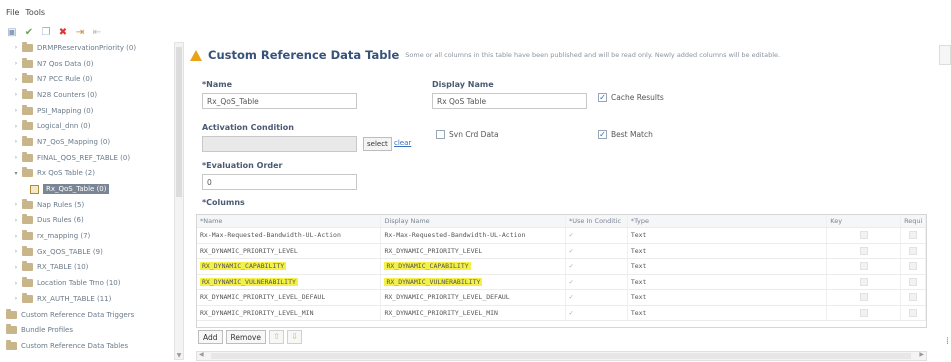  I want to click on delete-icon: ✖, so click(63, 33).